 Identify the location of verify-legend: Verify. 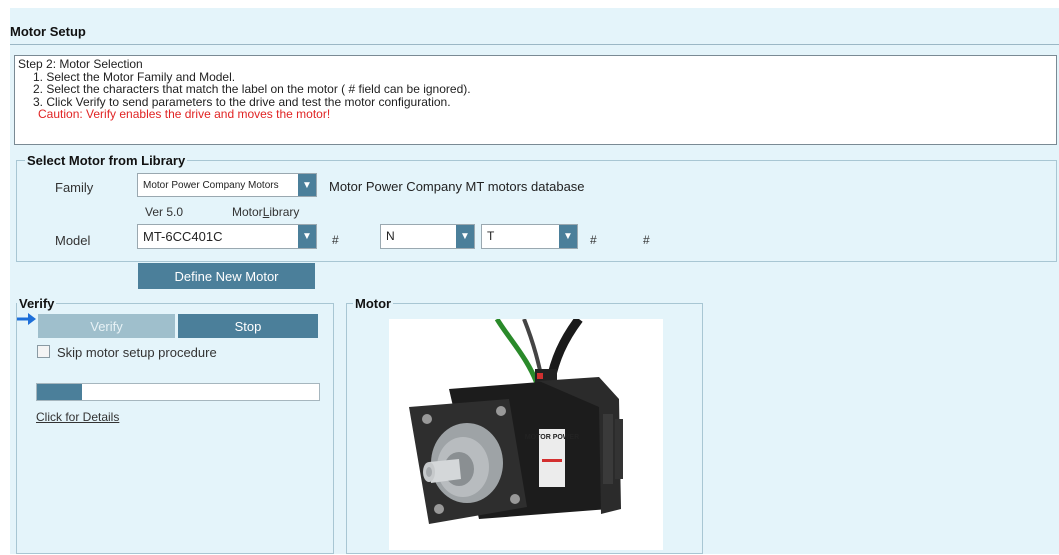
(37, 303).